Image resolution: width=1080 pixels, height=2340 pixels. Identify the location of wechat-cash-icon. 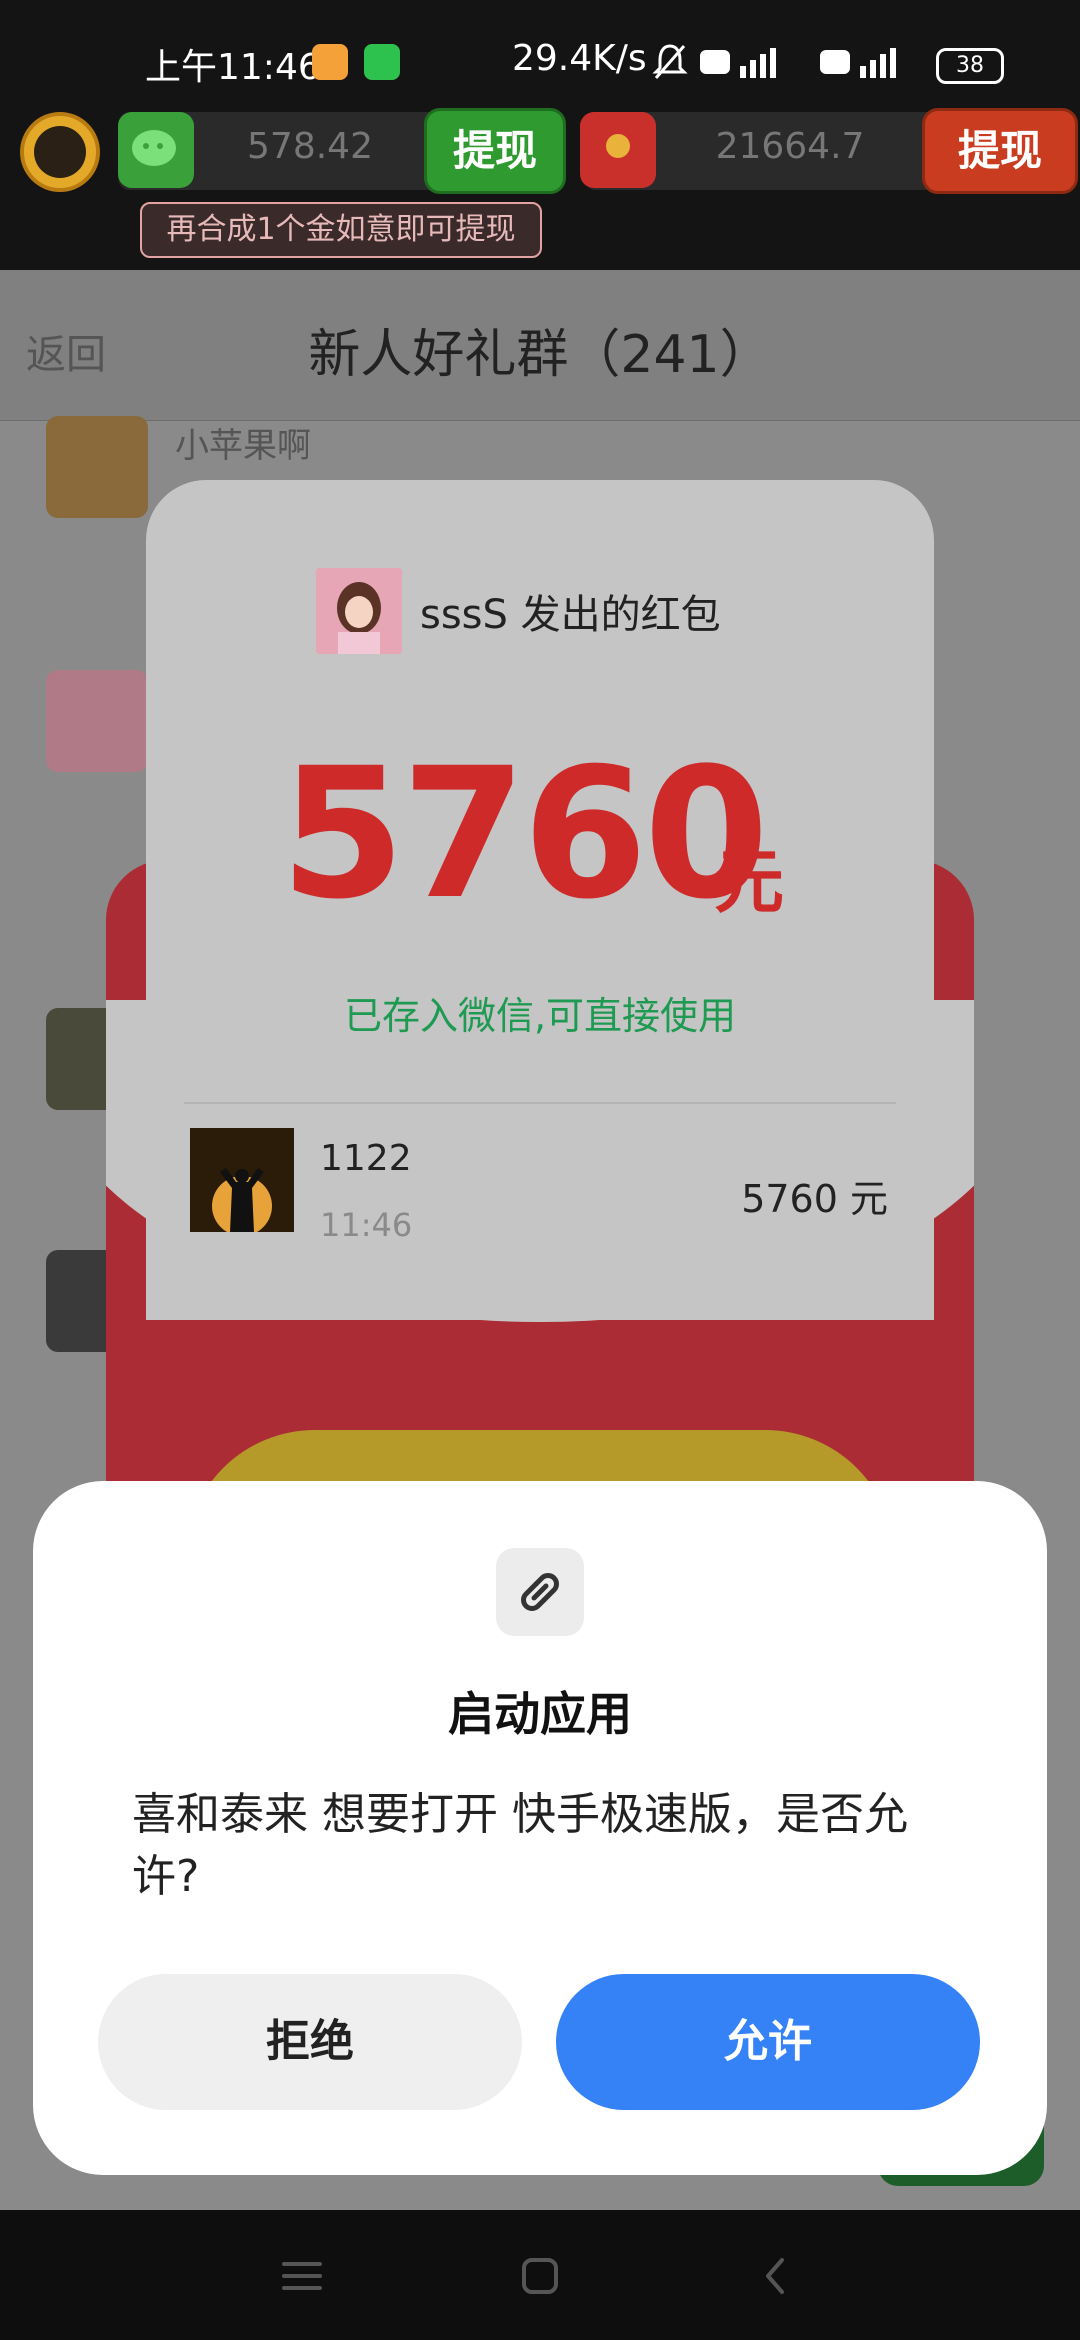
(156, 150).